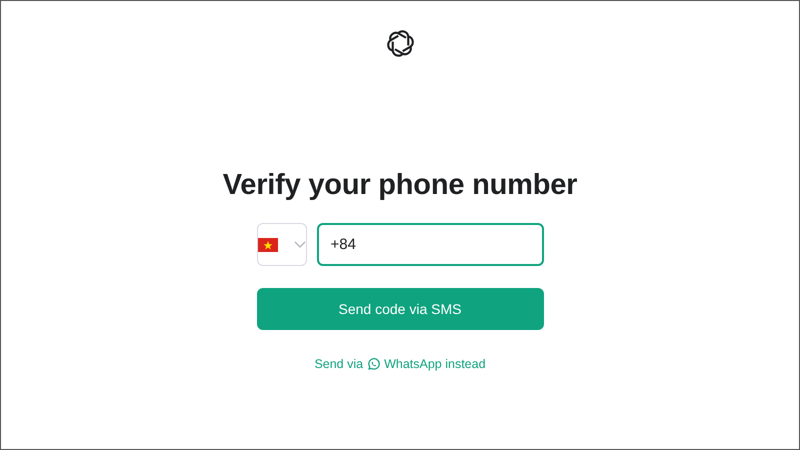  I want to click on whatsapp-link: Send via WhatsApp instead, so click(400, 364).